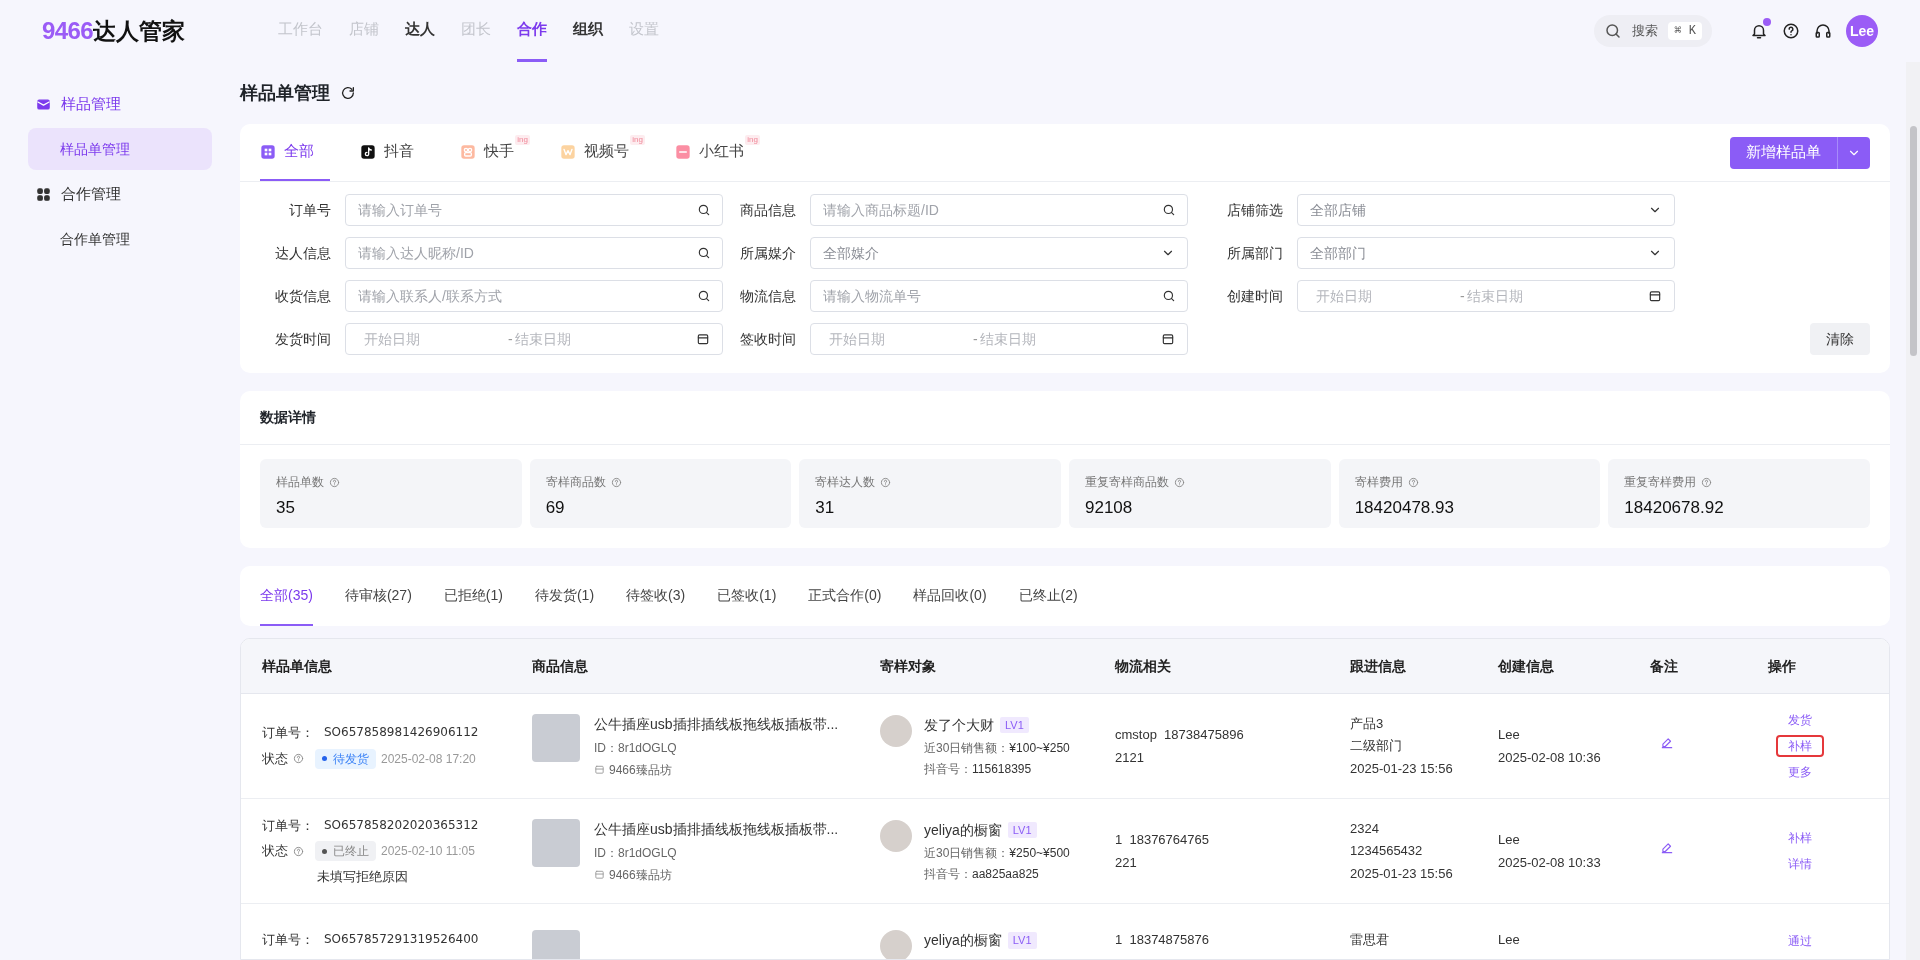 The image size is (1920, 960). I want to click on headset-icon, so click(1823, 31).